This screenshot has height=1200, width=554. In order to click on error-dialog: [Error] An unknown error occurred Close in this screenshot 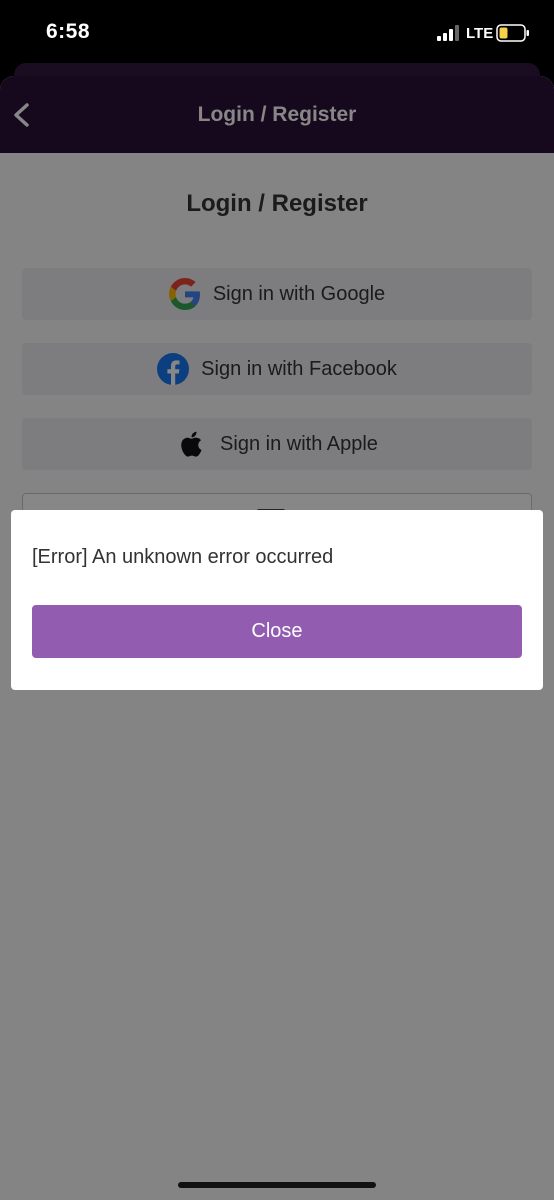, I will do `click(277, 600)`.